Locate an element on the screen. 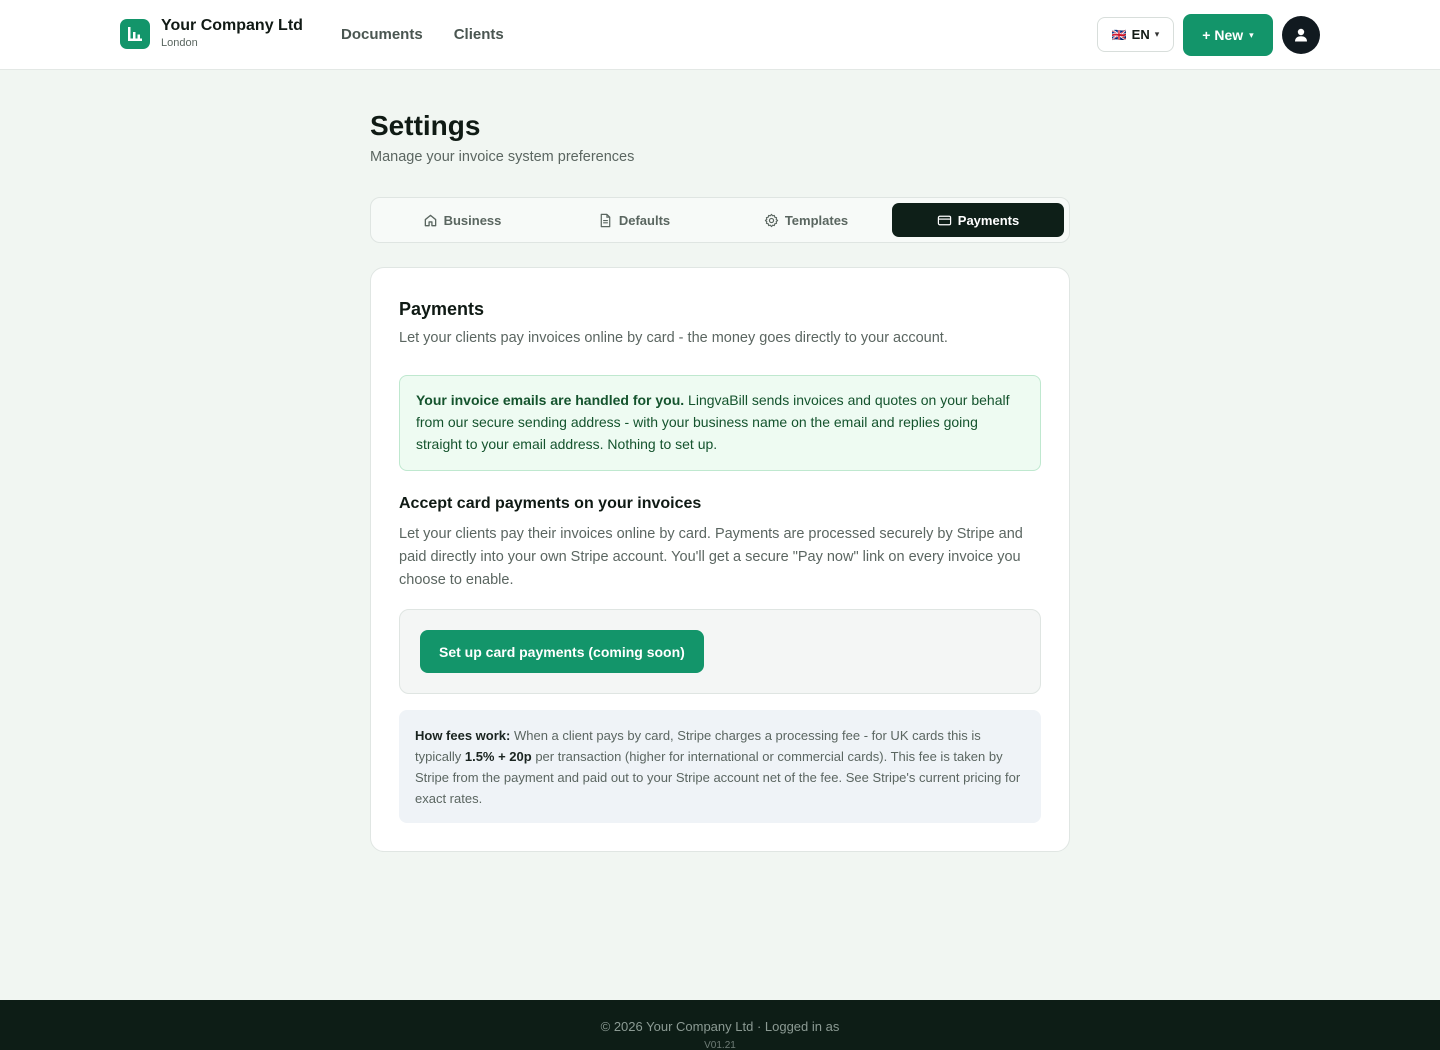 The image size is (1440, 1050). home-icon is located at coordinates (430, 220).